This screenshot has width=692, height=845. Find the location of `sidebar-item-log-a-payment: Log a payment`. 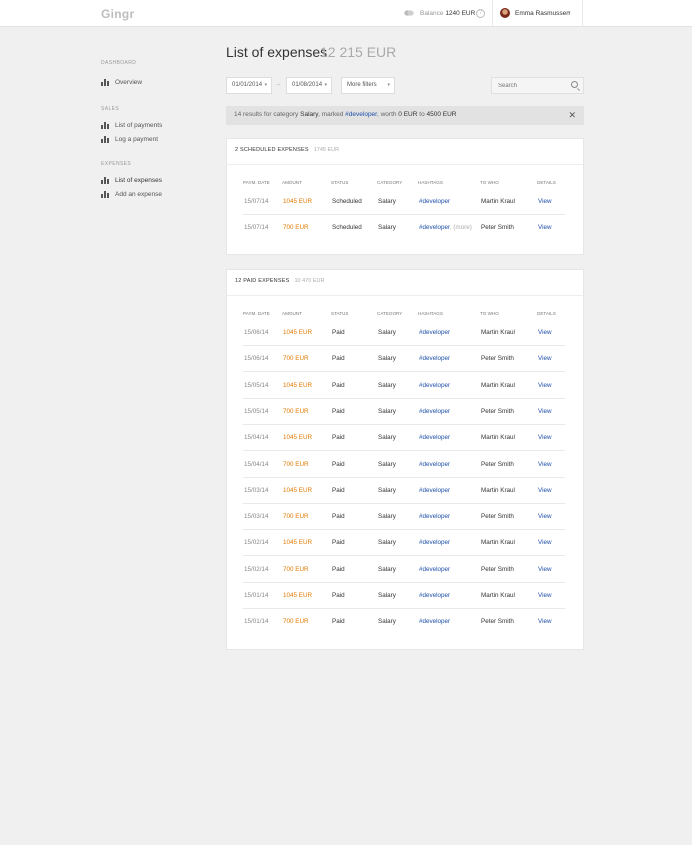

sidebar-item-log-a-payment: Log a payment is located at coordinates (129, 139).